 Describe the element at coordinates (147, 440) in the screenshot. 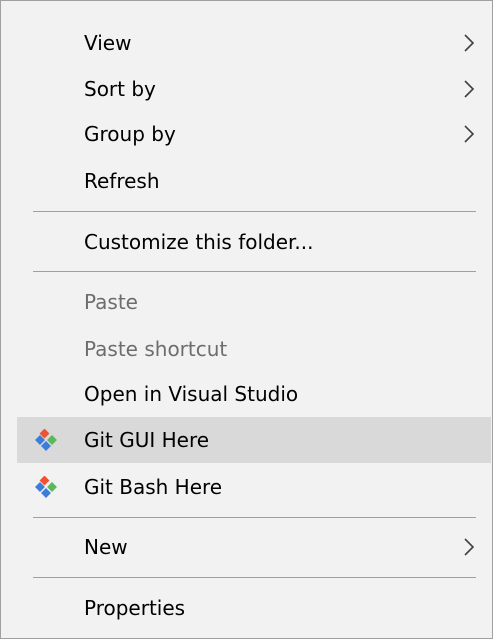

I see `menu-item-git-gui-here-label: Git GUI Here` at that location.